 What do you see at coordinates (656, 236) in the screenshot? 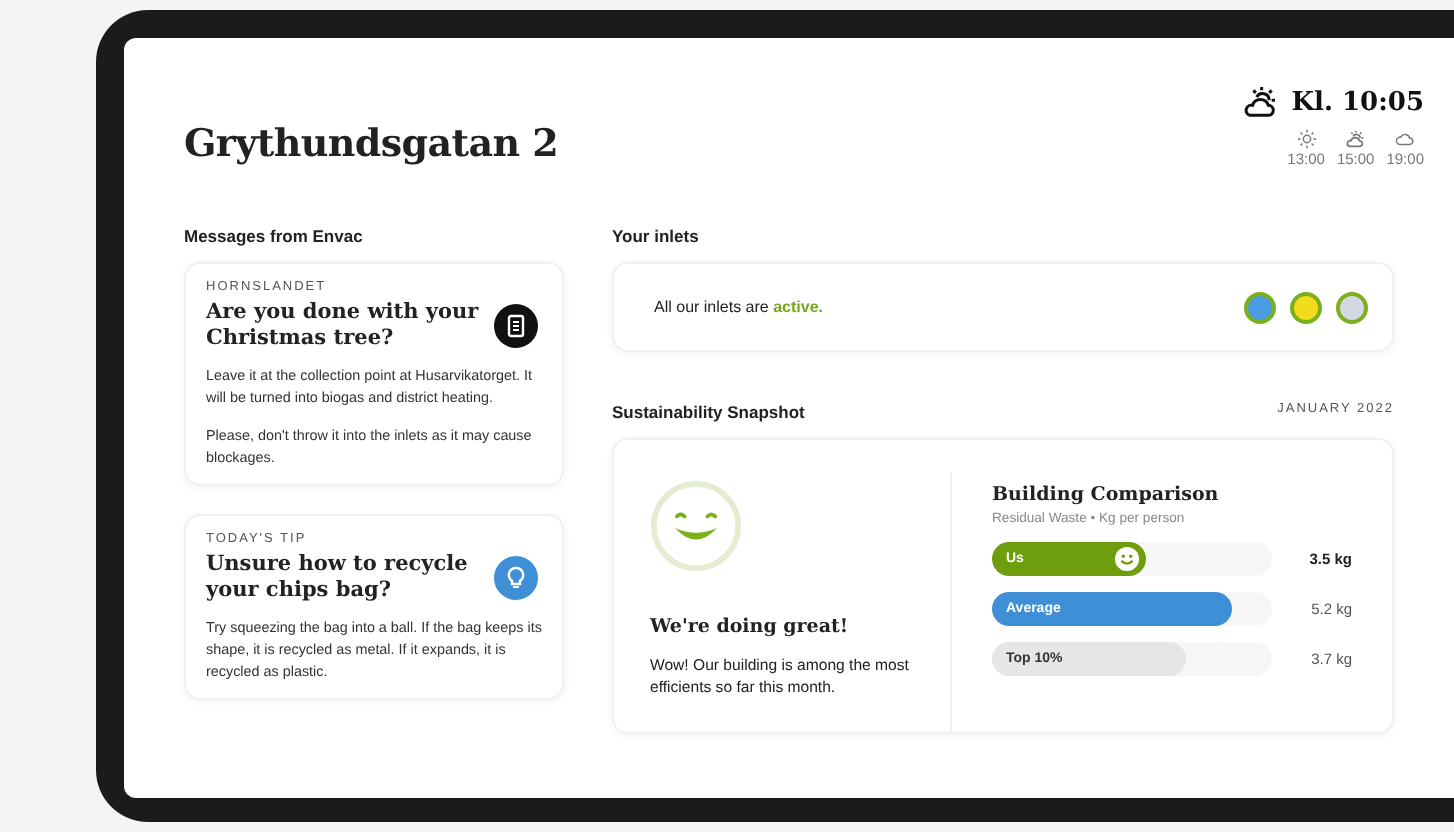
I see `section-heading: Your inlets` at bounding box center [656, 236].